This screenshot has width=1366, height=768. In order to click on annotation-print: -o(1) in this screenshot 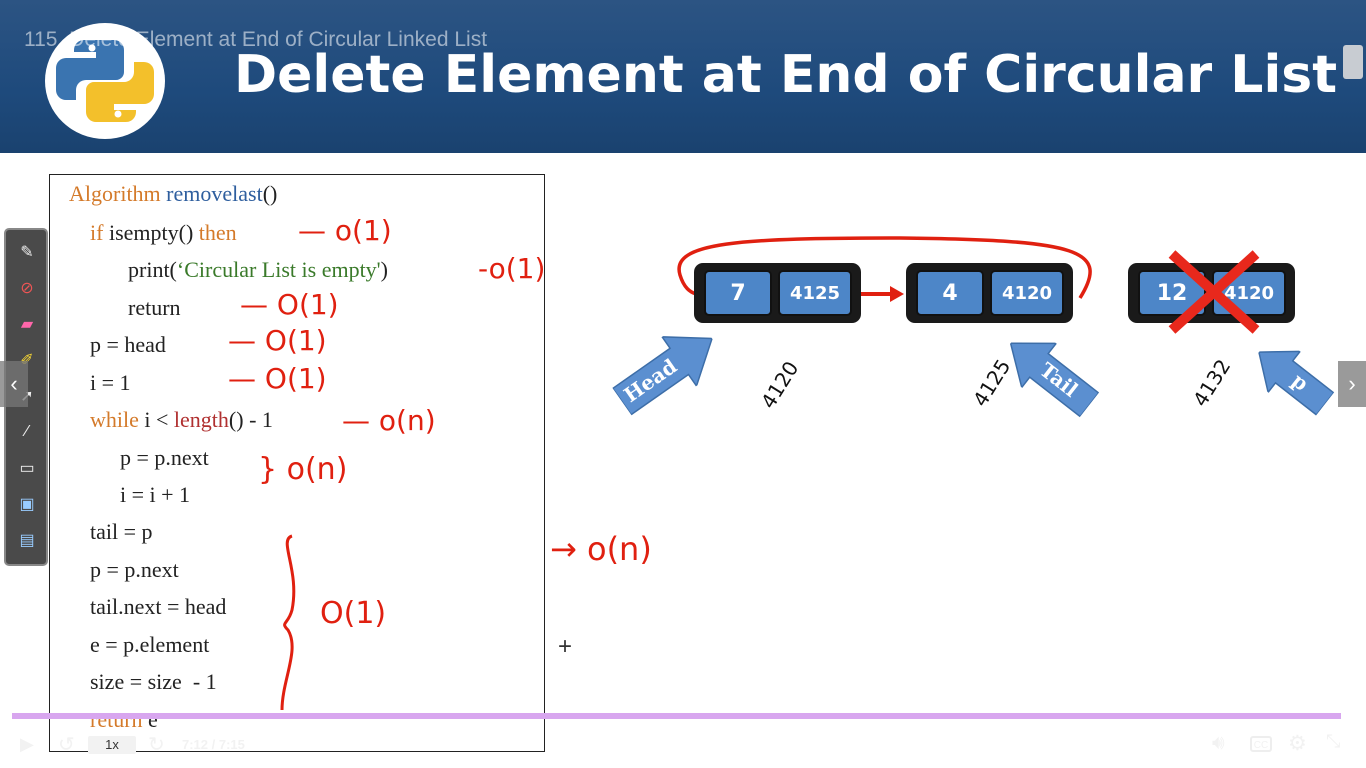, I will do `click(512, 268)`.